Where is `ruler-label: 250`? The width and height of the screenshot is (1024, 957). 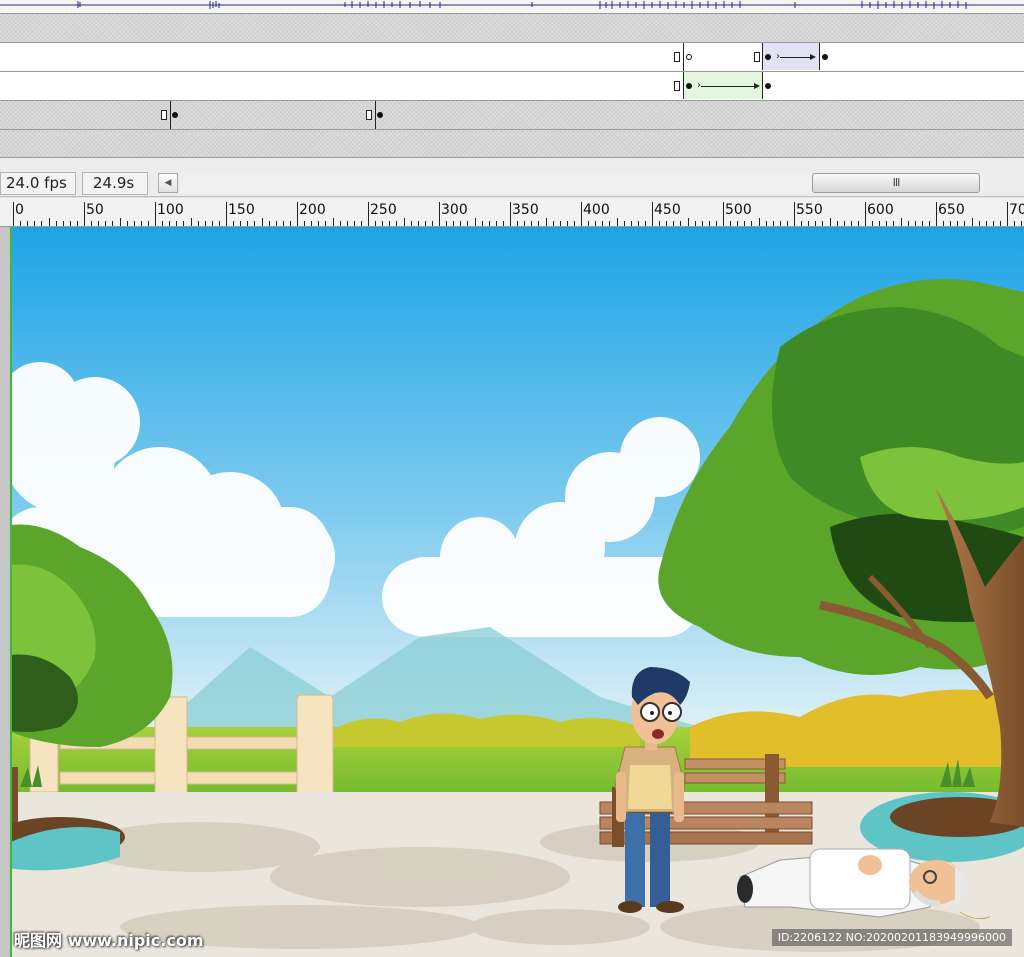 ruler-label: 250 is located at coordinates (383, 210).